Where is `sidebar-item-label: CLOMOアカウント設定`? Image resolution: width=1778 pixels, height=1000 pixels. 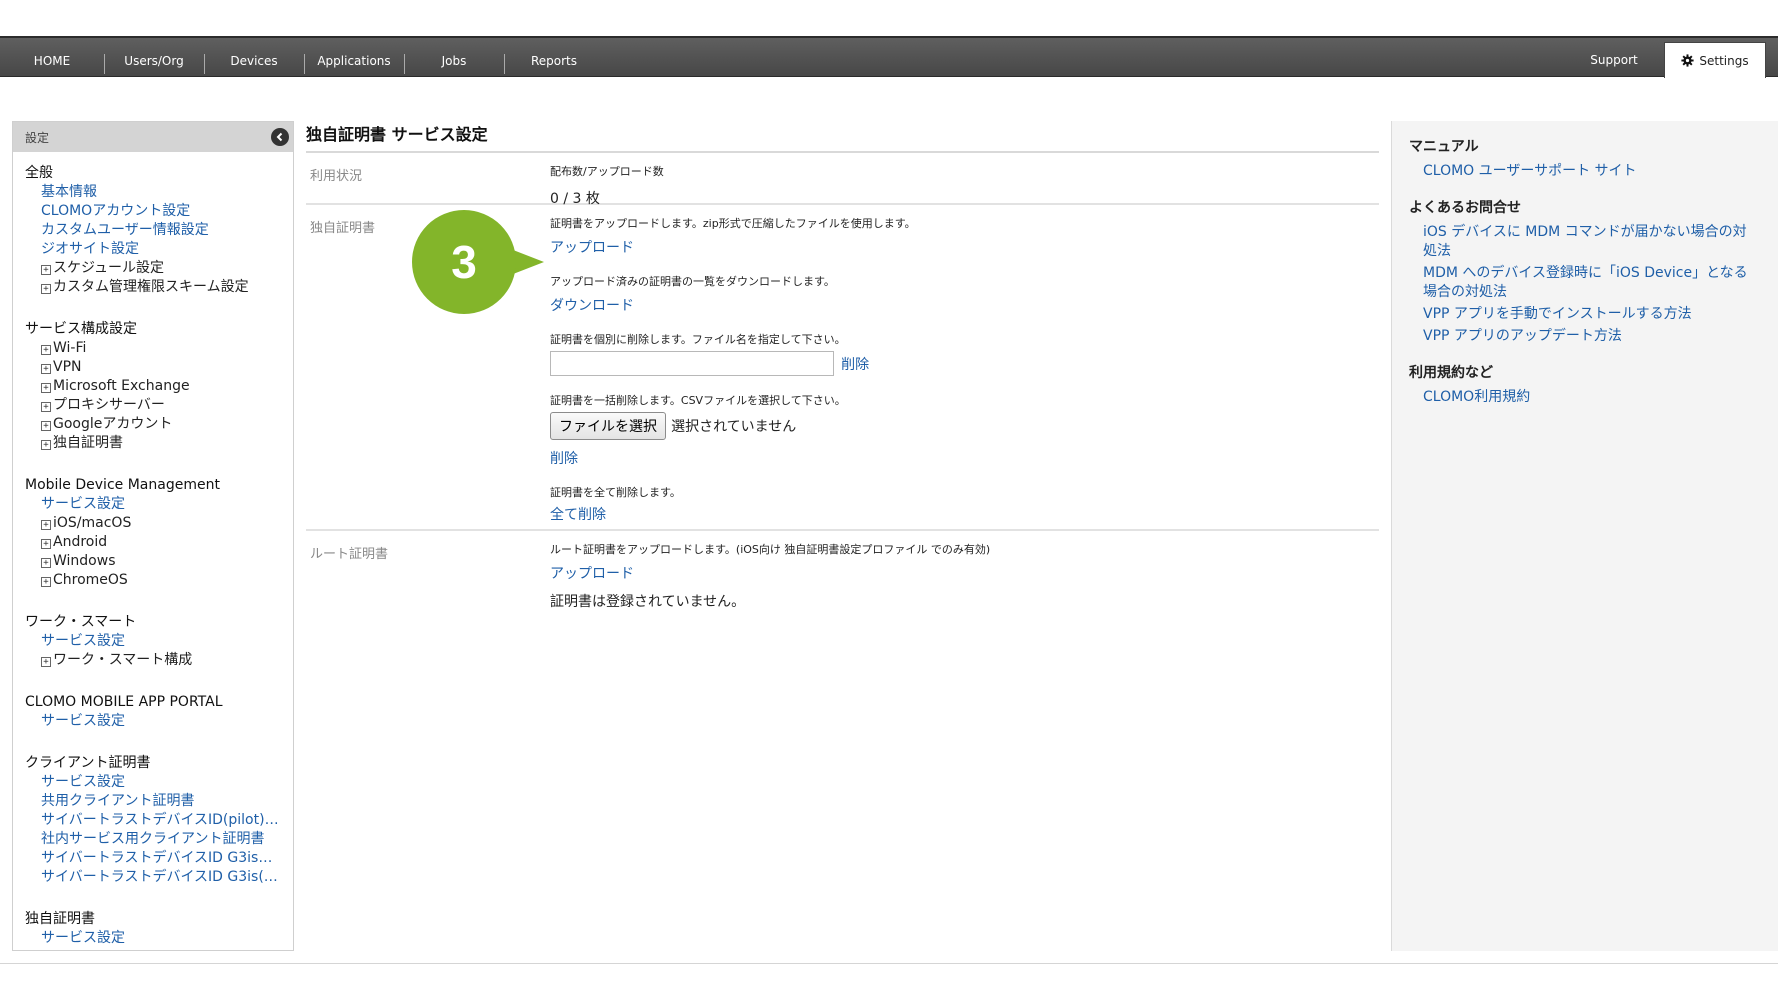 sidebar-item-label: CLOMOアカウント設定 is located at coordinates (116, 211).